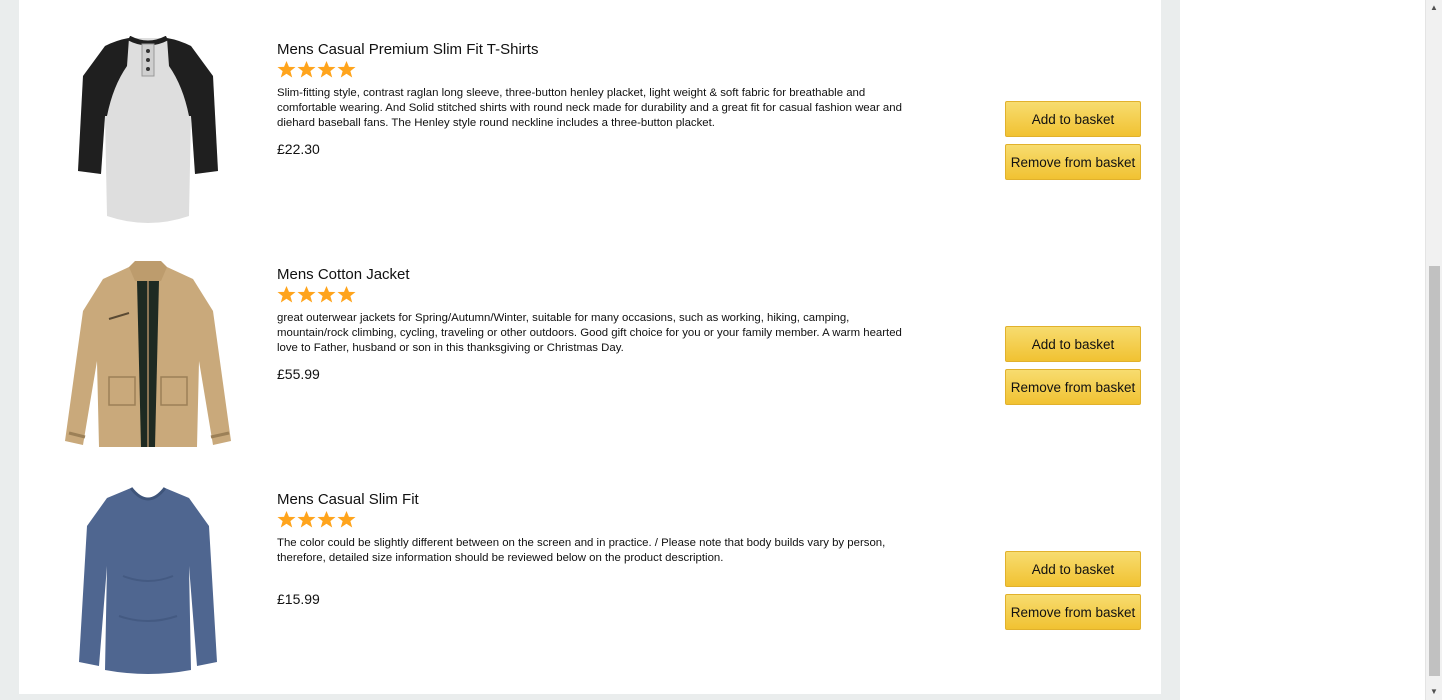 The height and width of the screenshot is (700, 1442). What do you see at coordinates (298, 374) in the screenshot?
I see `product-price: £55.99` at bounding box center [298, 374].